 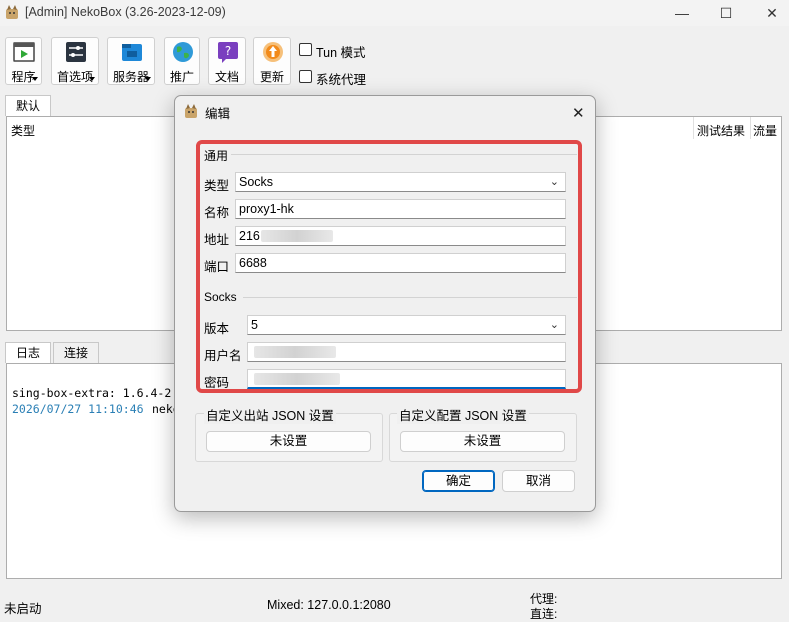 I want to click on status-mixed-port: Mixed: 127.0.0.1:2080, so click(x=329, y=605).